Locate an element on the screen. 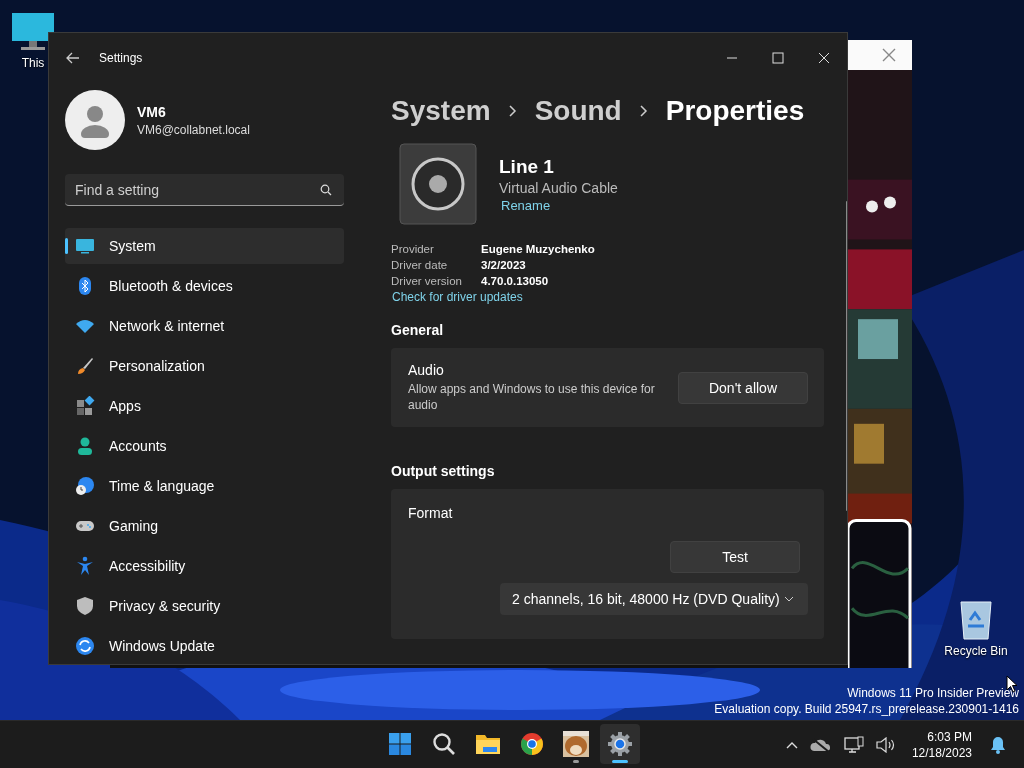 This screenshot has width=1024, height=768. clock-time: 6:03 PM is located at coordinates (949, 736).